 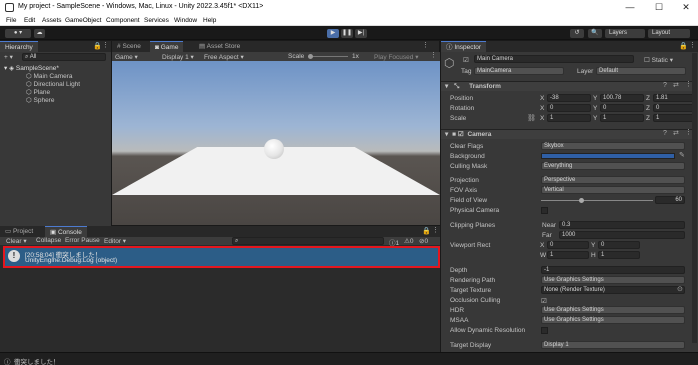 What do you see at coordinates (49, 76) in the screenshot?
I see `hierarchy-item-main-camera: ⬡ Main Camera` at bounding box center [49, 76].